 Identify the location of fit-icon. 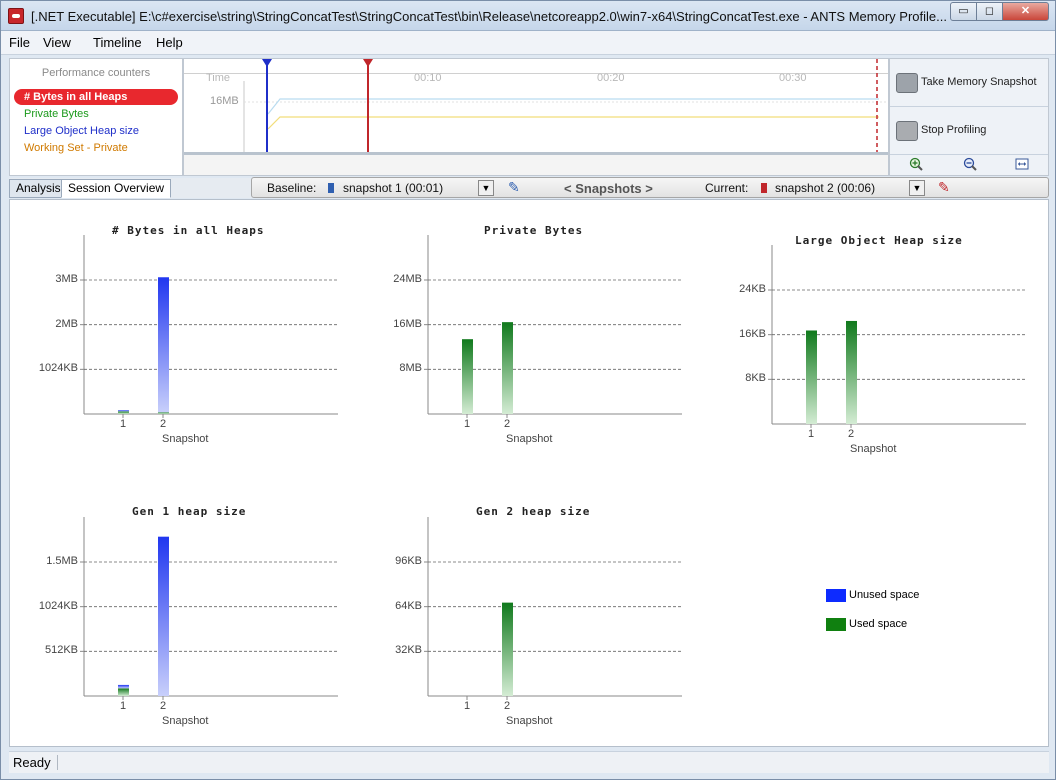
(1022, 166).